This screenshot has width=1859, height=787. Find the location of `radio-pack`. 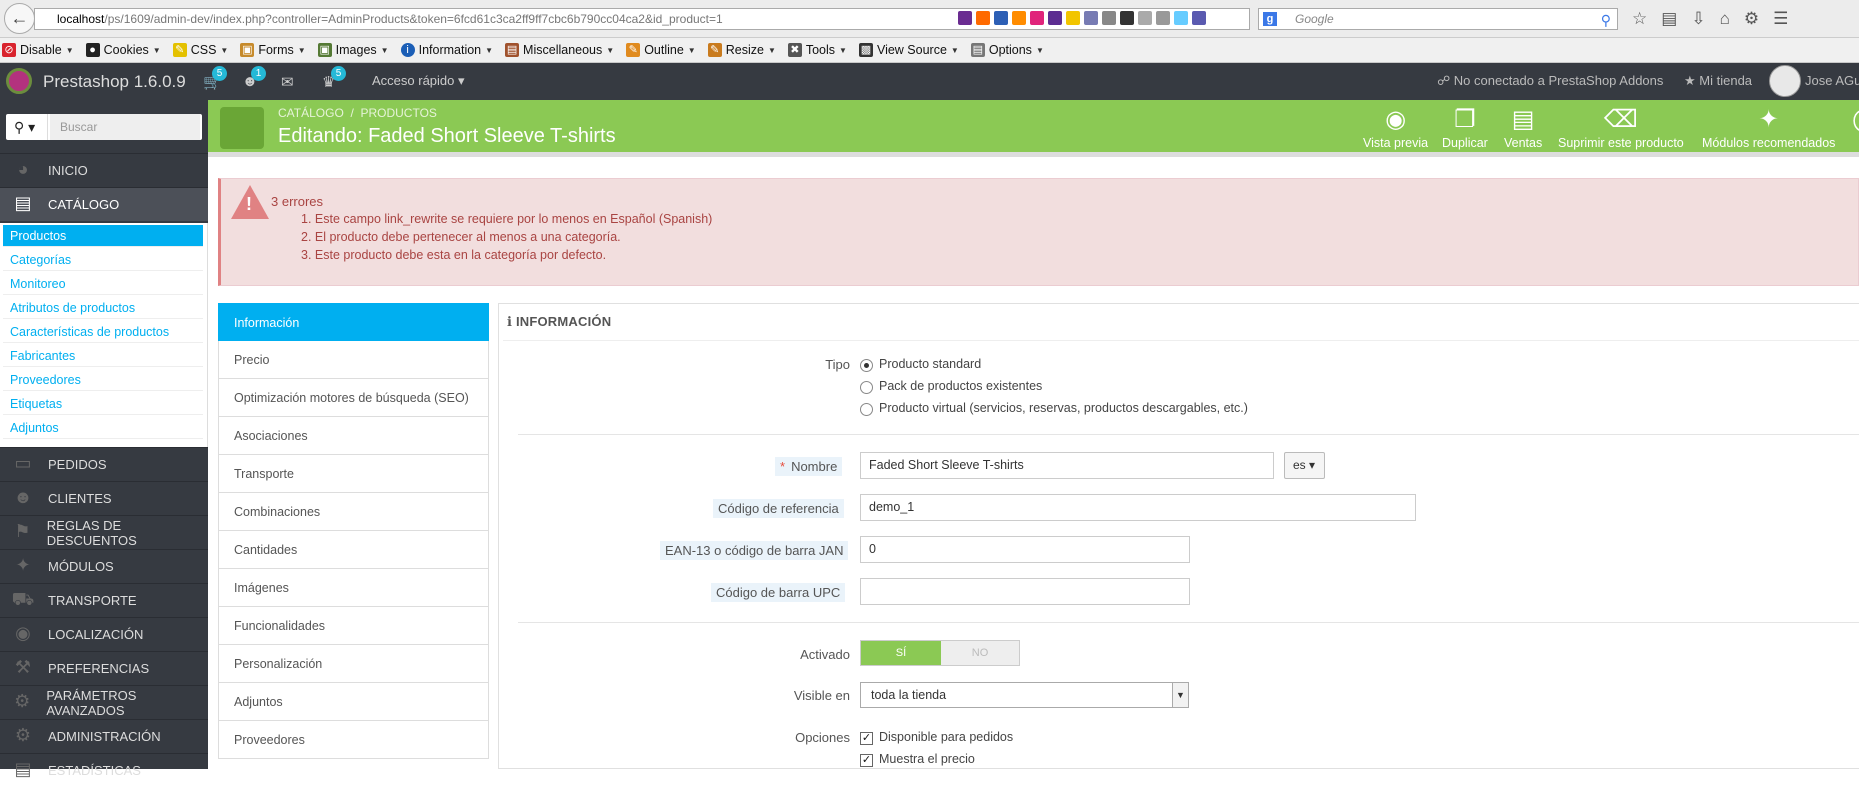

radio-pack is located at coordinates (866, 387).